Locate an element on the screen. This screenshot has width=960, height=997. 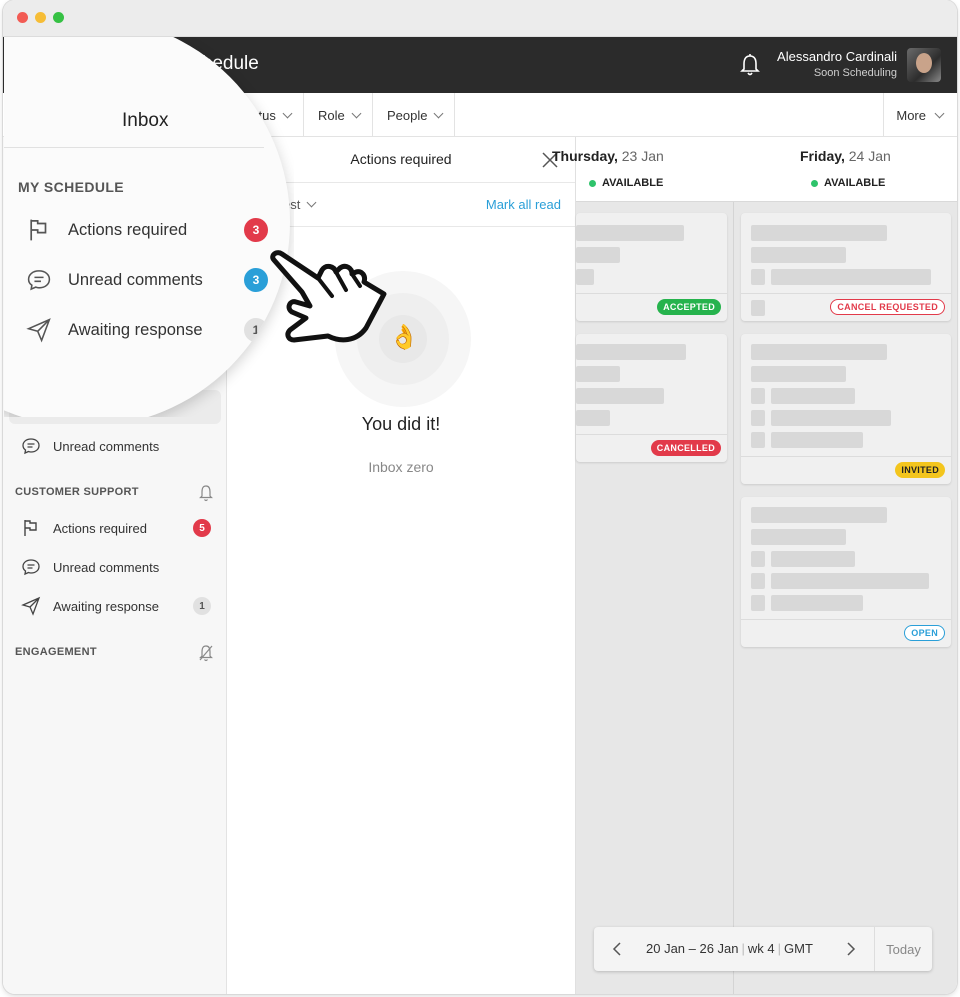
sidebar-item-support-actions: Actions required 5 is located at coordinates (115, 528).